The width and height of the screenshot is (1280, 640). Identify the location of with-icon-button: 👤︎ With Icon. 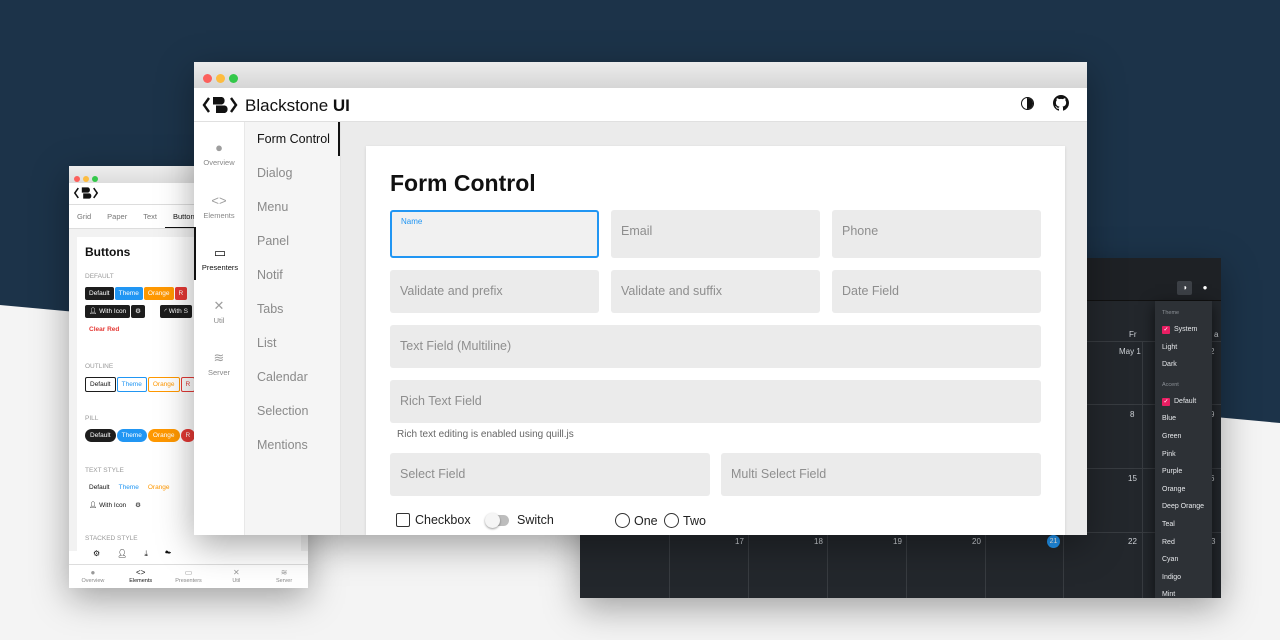
(108, 311).